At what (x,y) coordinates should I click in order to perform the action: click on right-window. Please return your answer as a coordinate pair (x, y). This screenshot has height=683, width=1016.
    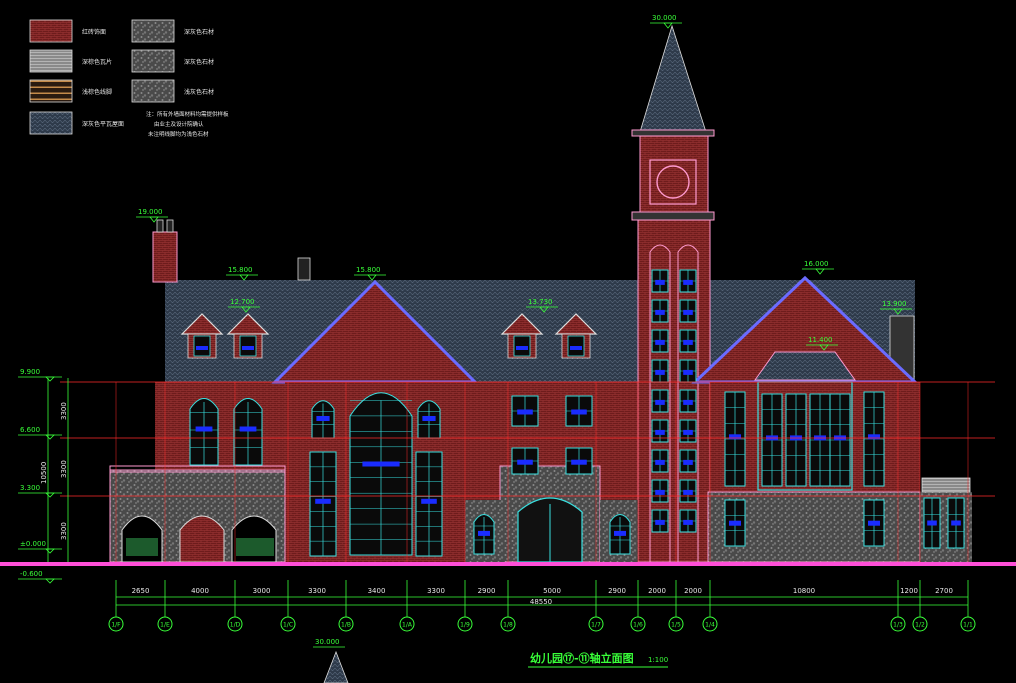
    Looking at the image, I should click on (874, 439).